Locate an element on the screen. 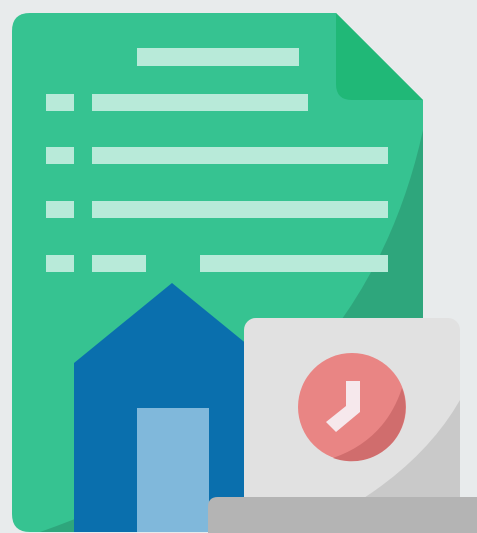 Image resolution: width=477 pixels, height=533 pixels. text-line-4a is located at coordinates (119, 263).